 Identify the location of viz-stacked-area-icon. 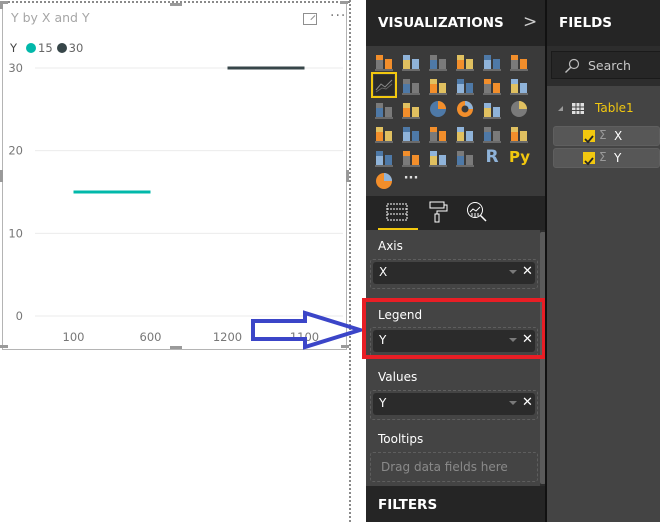
(438, 85).